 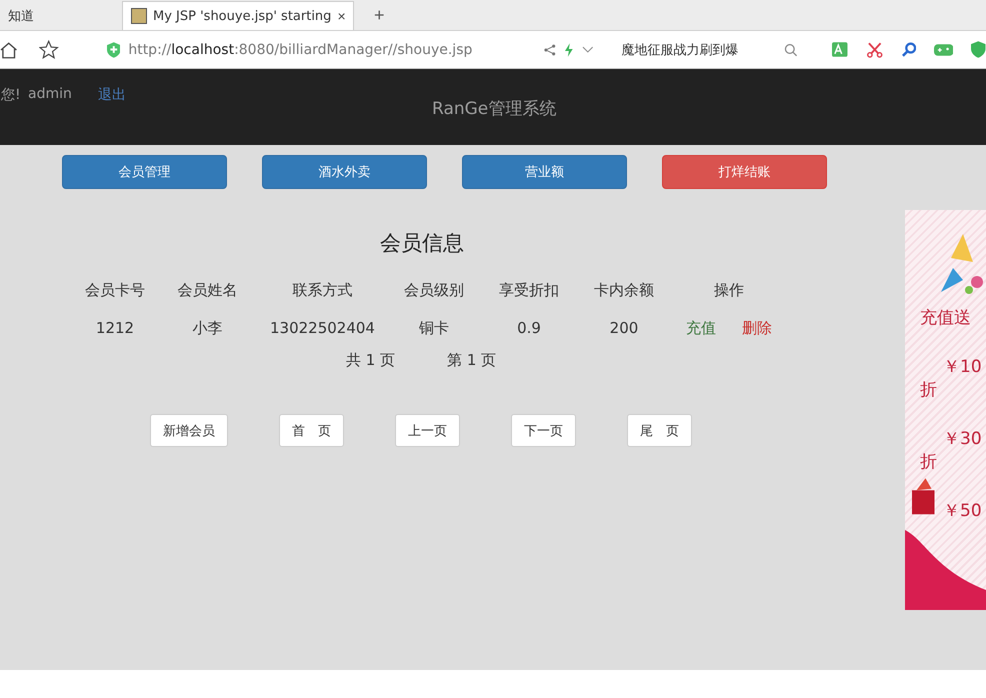 What do you see at coordinates (569, 49) in the screenshot?
I see `lightning-icon` at bounding box center [569, 49].